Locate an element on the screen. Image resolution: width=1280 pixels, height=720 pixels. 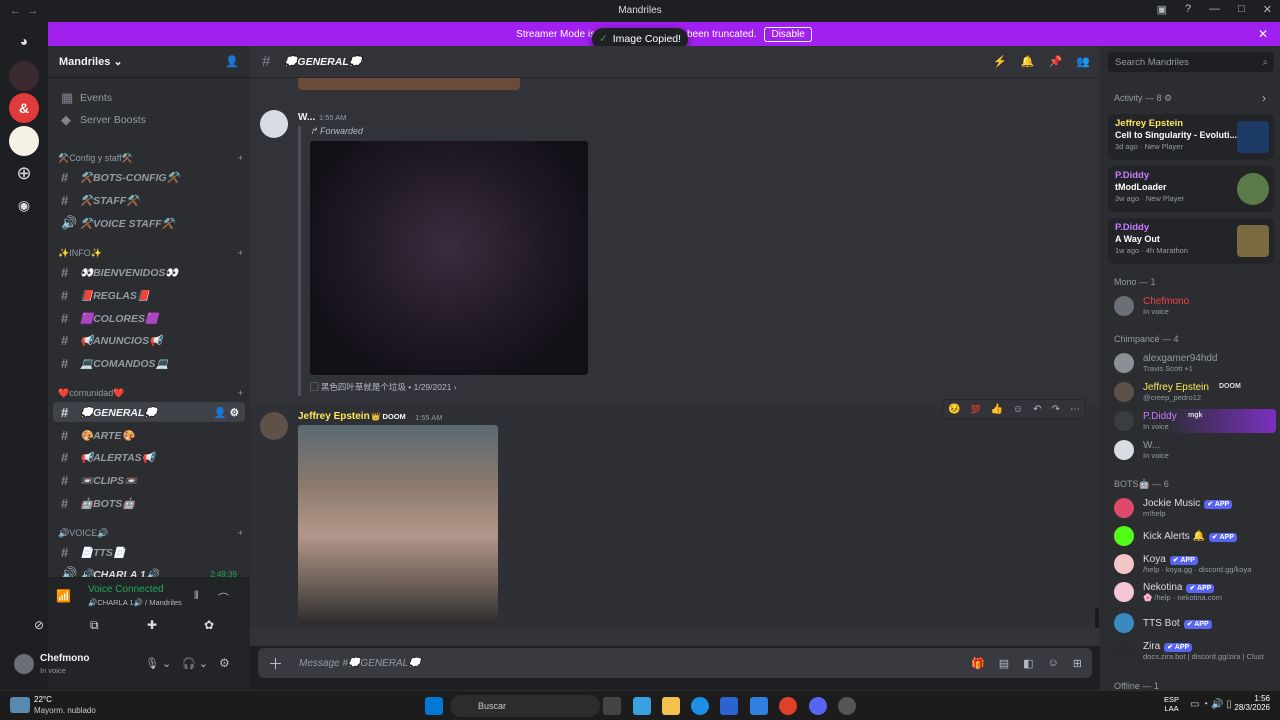
add-reaction-icon: ☺ is located at coordinates (1018, 409).